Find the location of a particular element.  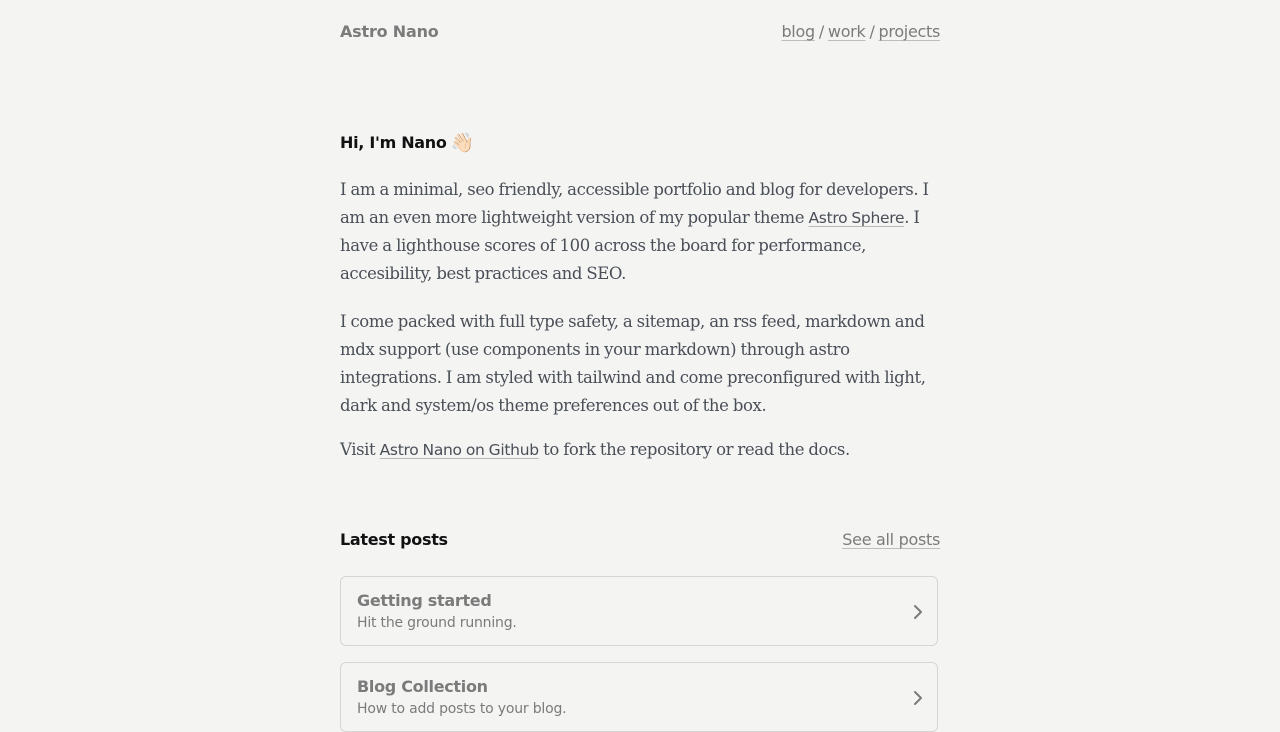

latest-posts-title: Latest posts is located at coordinates (394, 539).